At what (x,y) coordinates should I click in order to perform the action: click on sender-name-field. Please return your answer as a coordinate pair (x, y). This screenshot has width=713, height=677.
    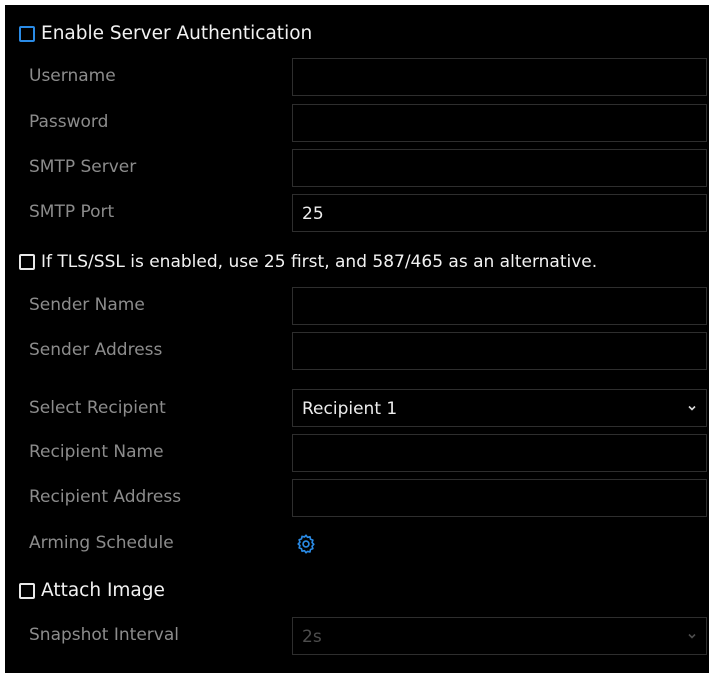
    Looking at the image, I should click on (499, 306).